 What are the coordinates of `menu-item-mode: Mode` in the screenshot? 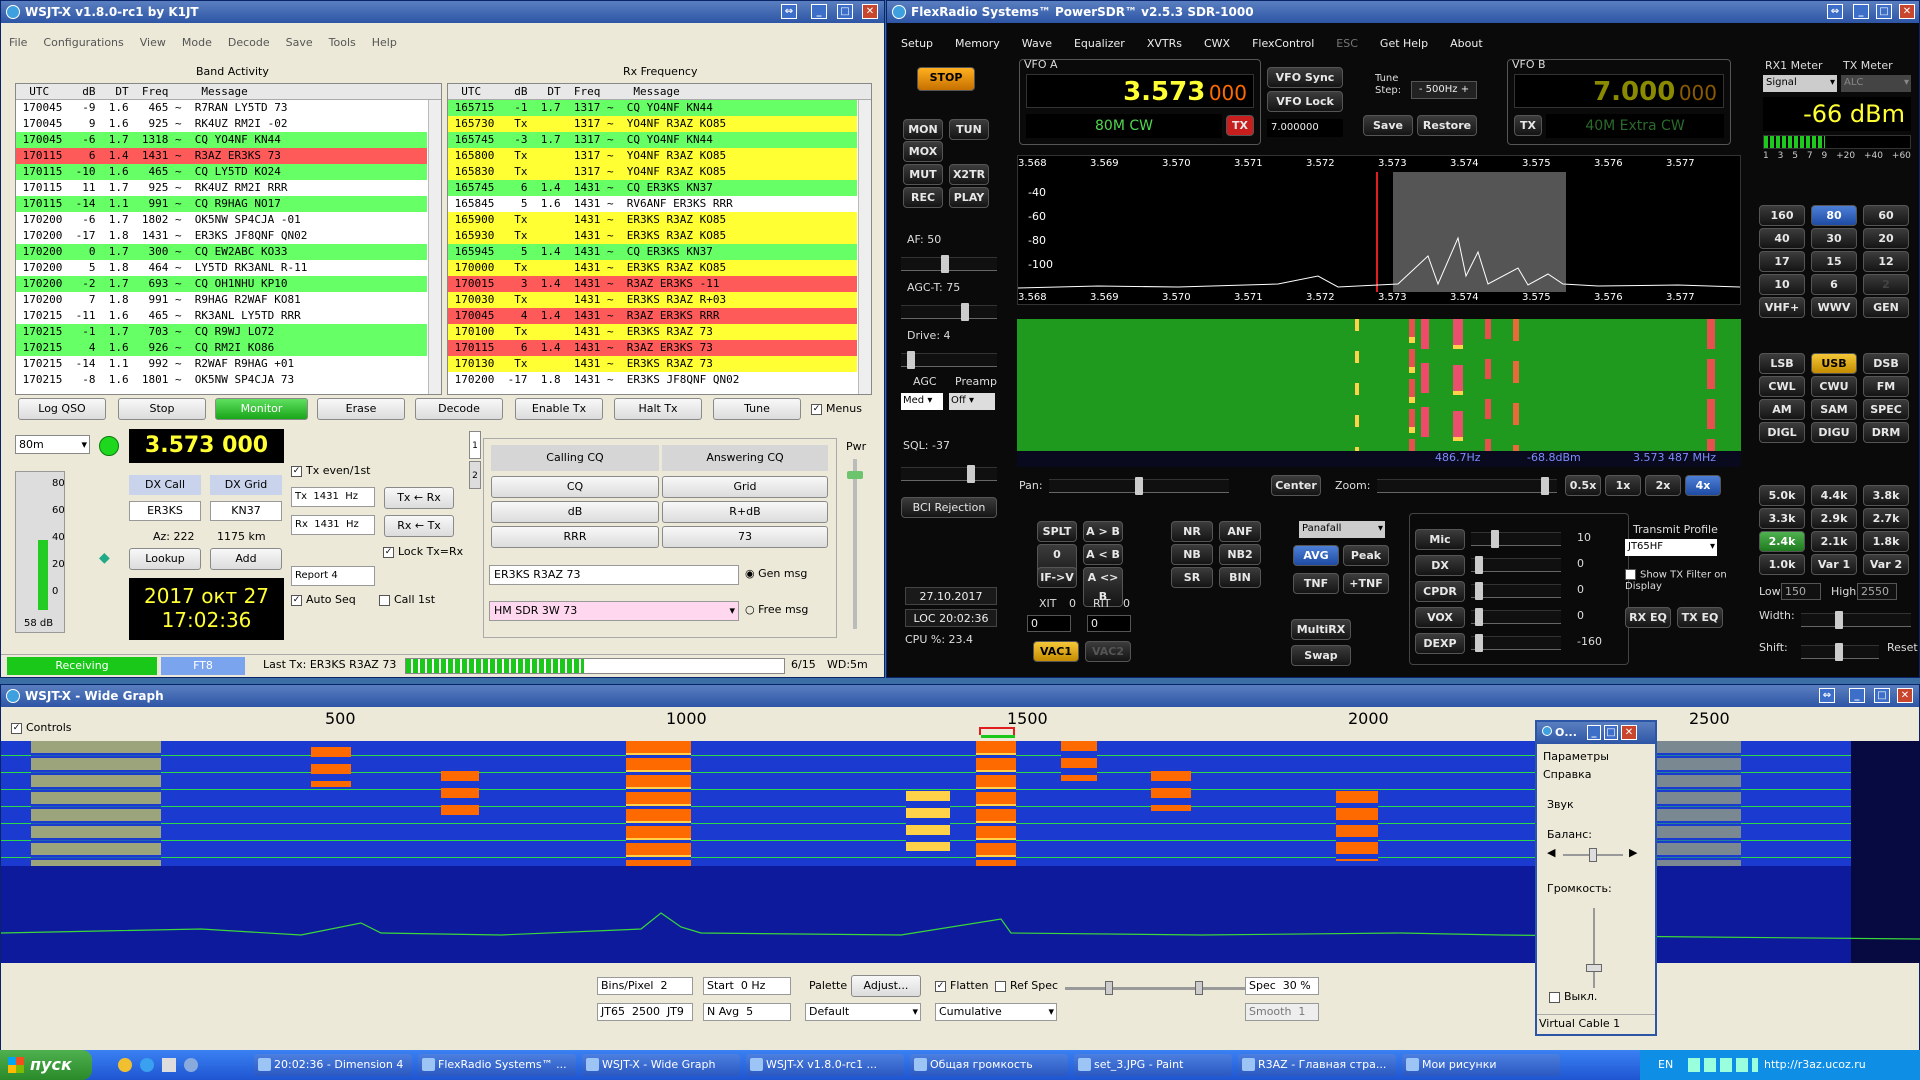 It's located at (197, 42).